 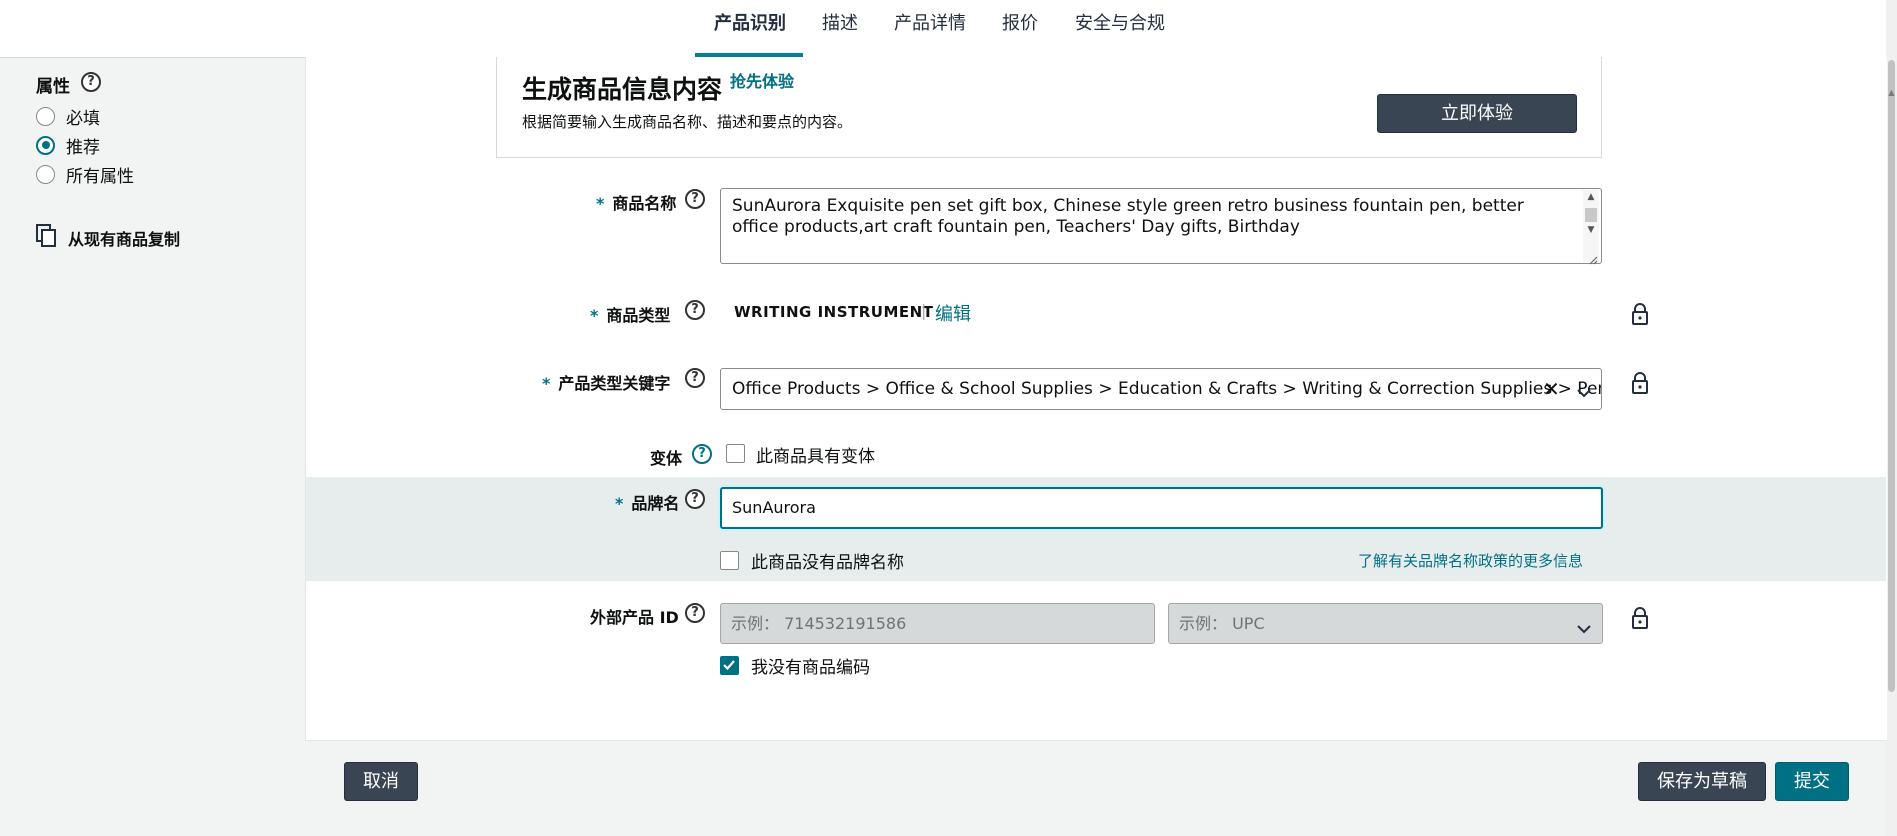 What do you see at coordinates (1891, 376) in the screenshot?
I see `page-scrollbar-thumb` at bounding box center [1891, 376].